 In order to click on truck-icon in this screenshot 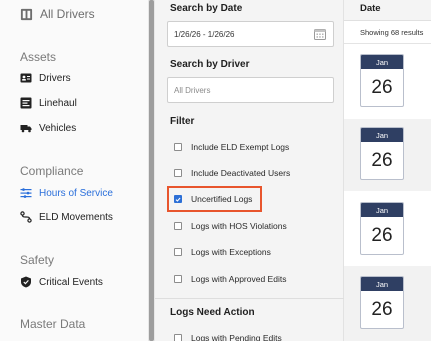, I will do `click(26, 128)`.